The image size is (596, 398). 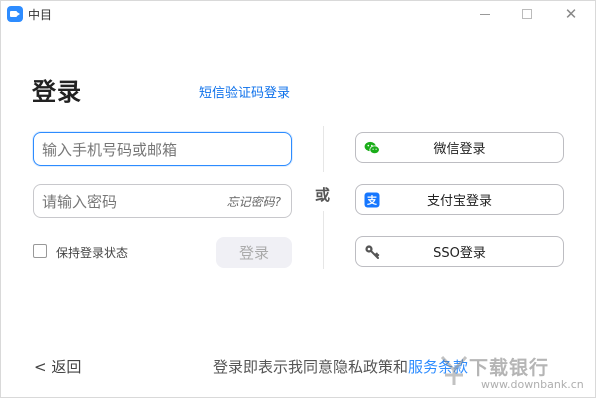 I want to click on title-bar: 中目 ✕, so click(x=298, y=14).